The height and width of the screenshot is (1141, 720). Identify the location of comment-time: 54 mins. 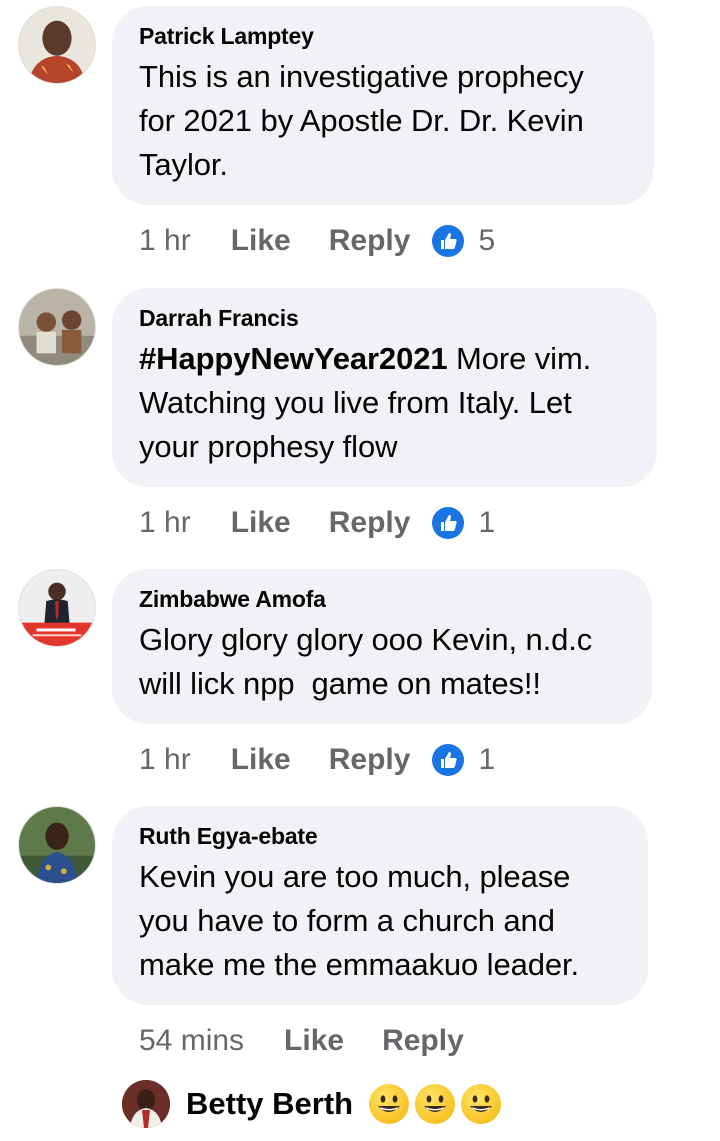
(191, 1041).